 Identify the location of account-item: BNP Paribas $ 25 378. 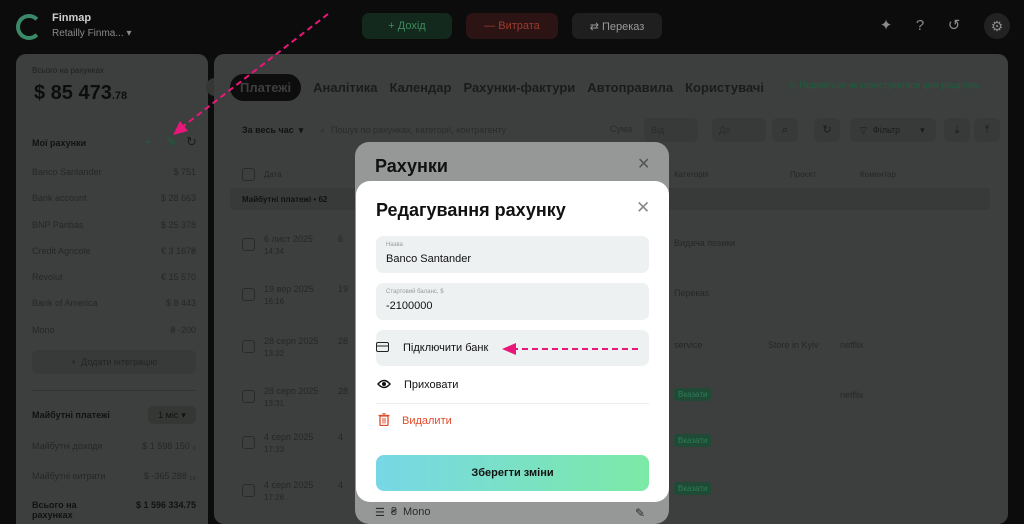
(114, 225).